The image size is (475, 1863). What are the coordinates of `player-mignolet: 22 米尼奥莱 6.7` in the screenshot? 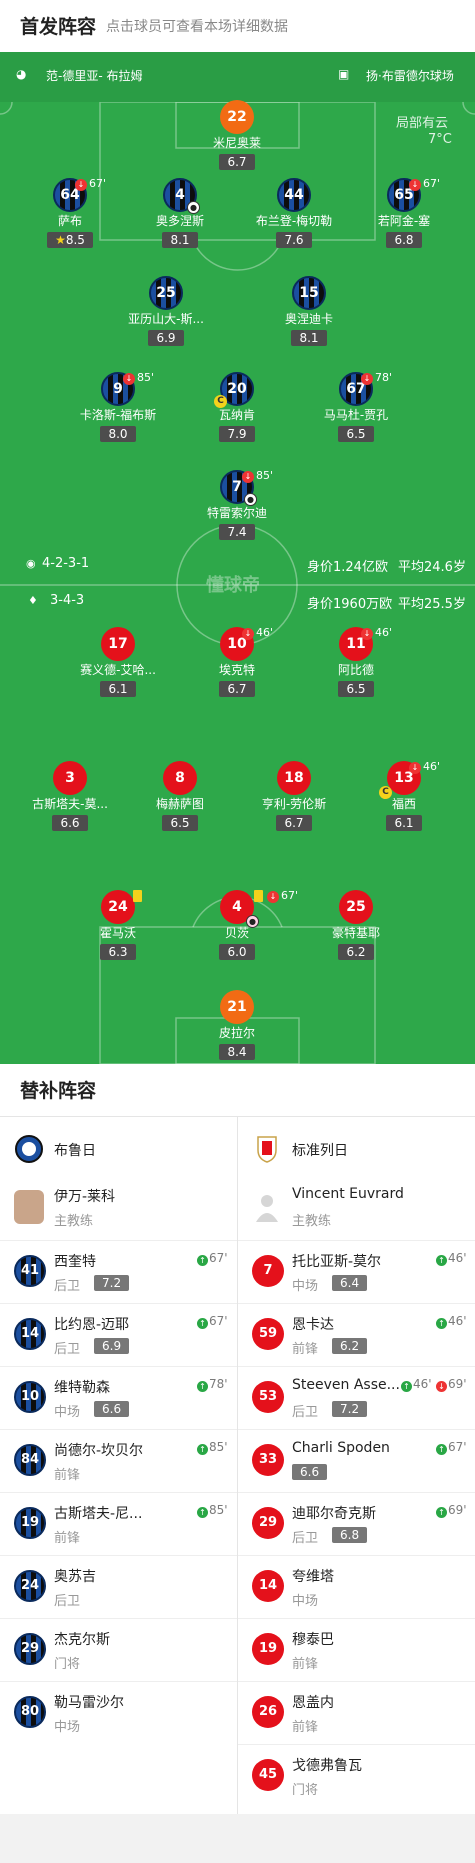 It's located at (237, 135).